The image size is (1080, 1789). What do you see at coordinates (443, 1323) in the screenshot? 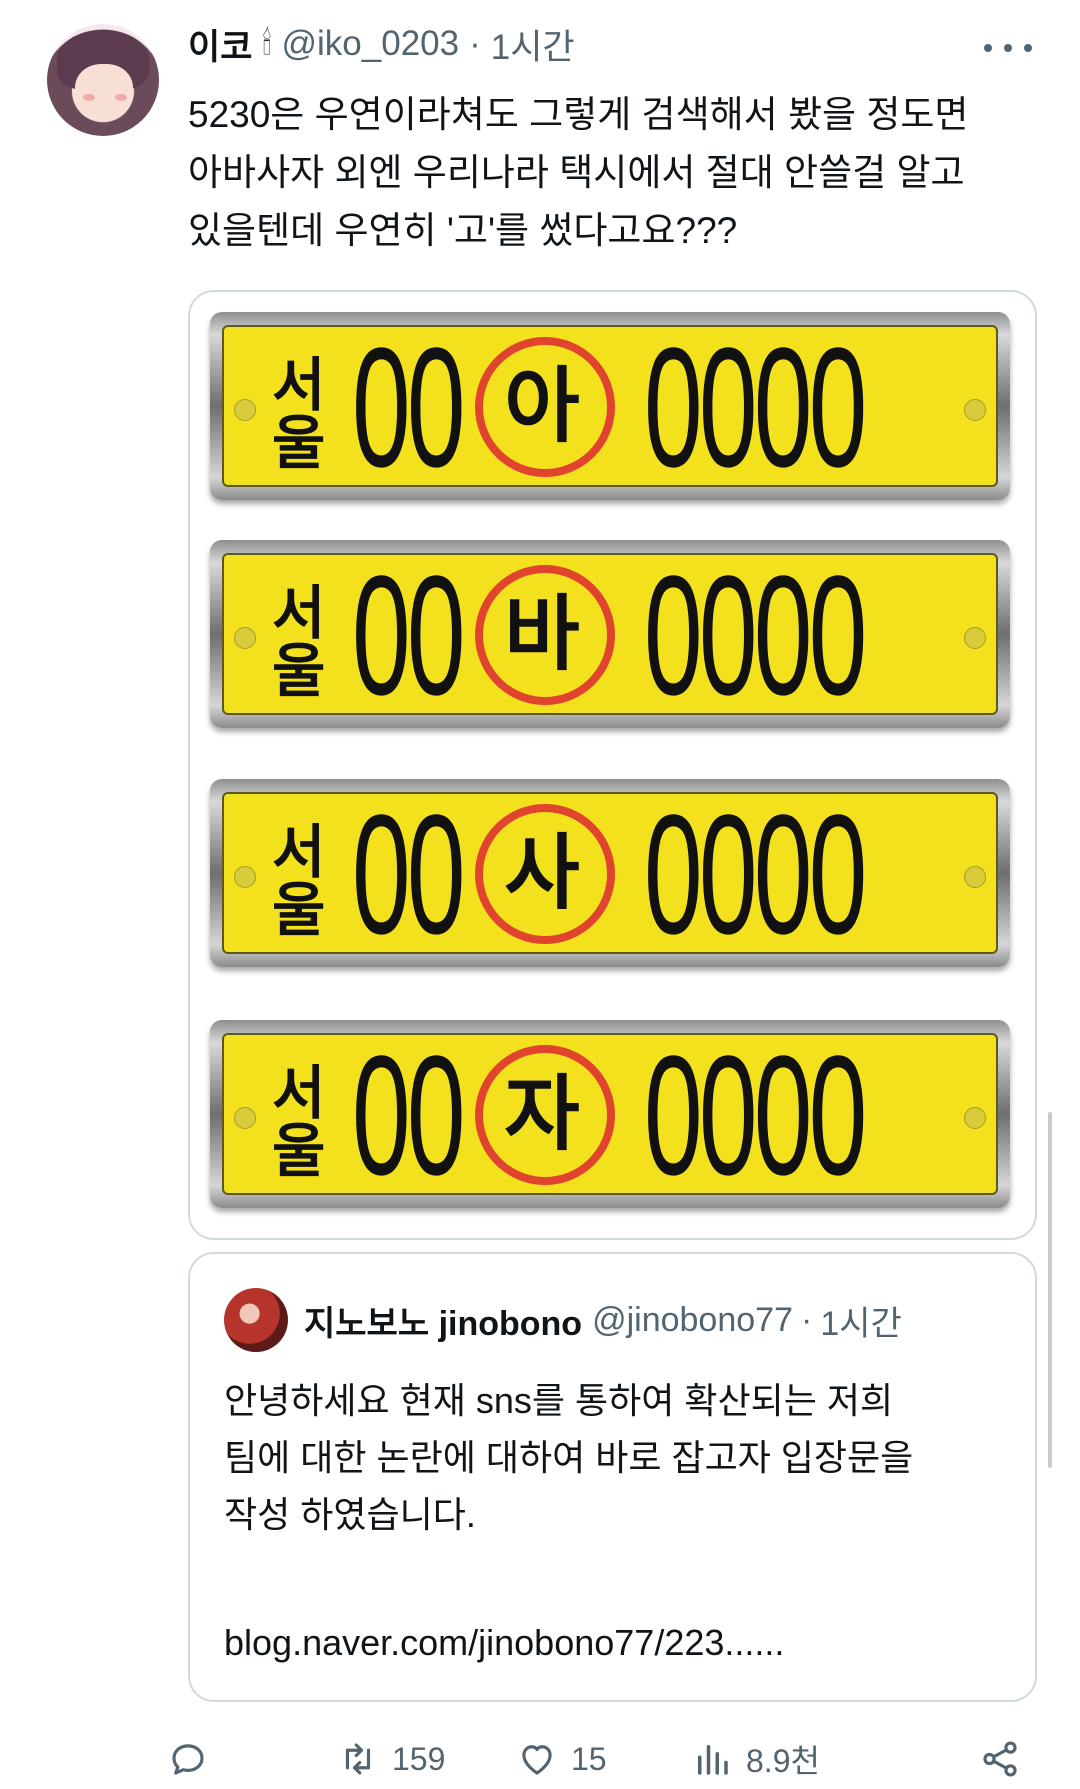
I see `quoted-author-name: 지노보노 jinobono` at bounding box center [443, 1323].